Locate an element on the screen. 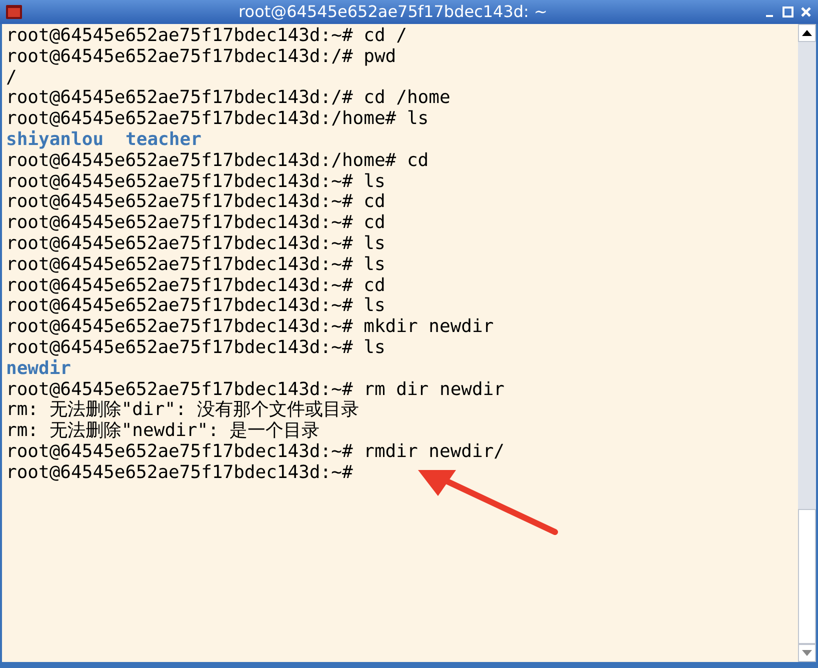  terminal-line: rm: 无法删除"newdir": 是一个目录 is located at coordinates (163, 431).